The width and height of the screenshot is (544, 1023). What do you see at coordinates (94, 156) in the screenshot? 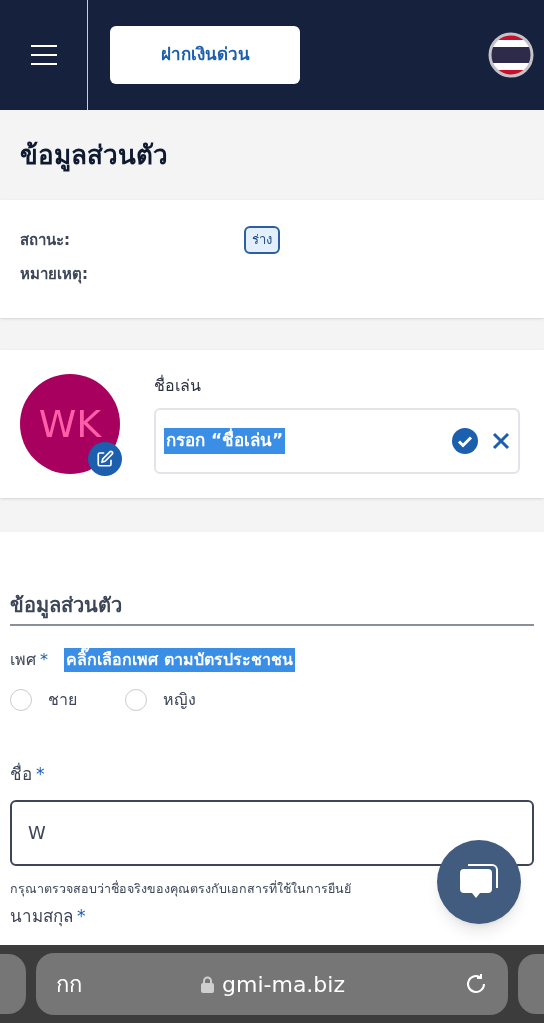
I see `page-title: ข้อมูลส่วนตัว` at bounding box center [94, 156].